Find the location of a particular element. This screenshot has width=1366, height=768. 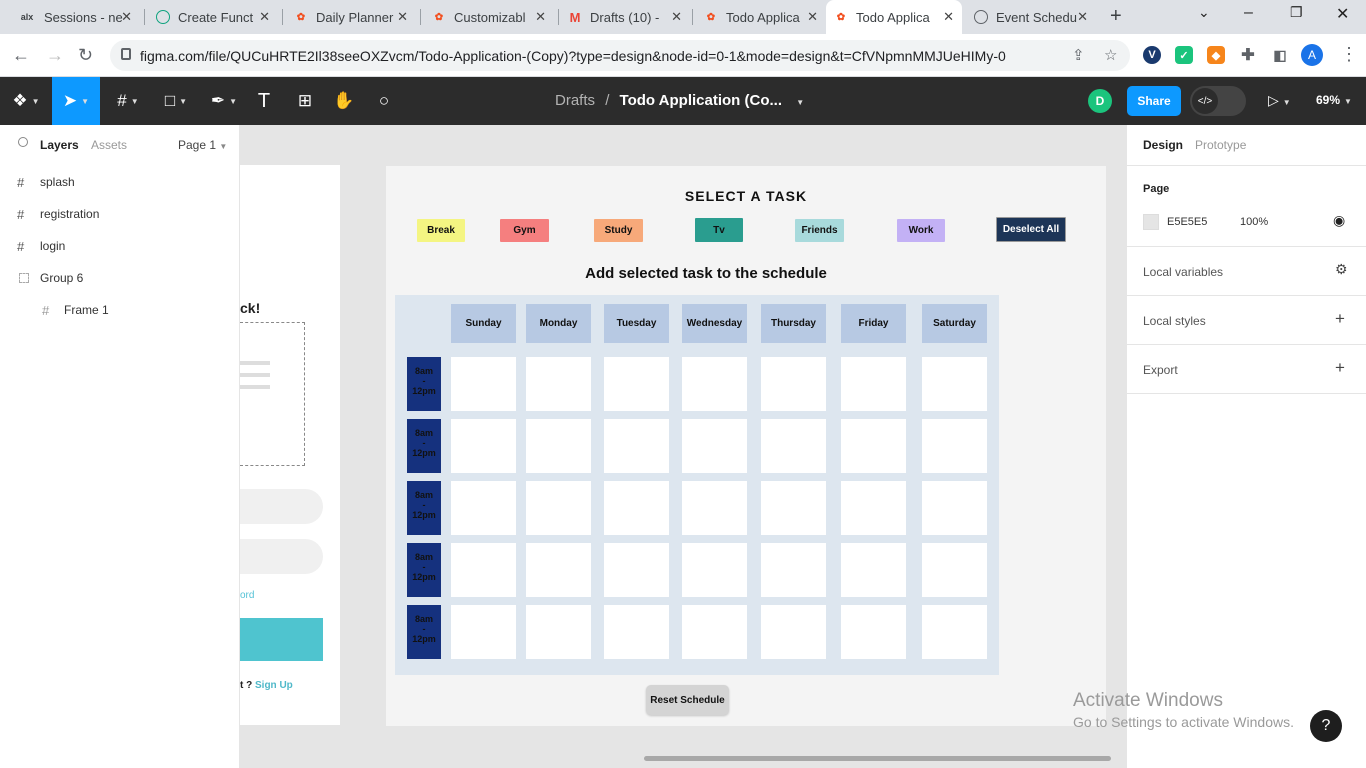

lock-icon is located at coordinates (126, 54).